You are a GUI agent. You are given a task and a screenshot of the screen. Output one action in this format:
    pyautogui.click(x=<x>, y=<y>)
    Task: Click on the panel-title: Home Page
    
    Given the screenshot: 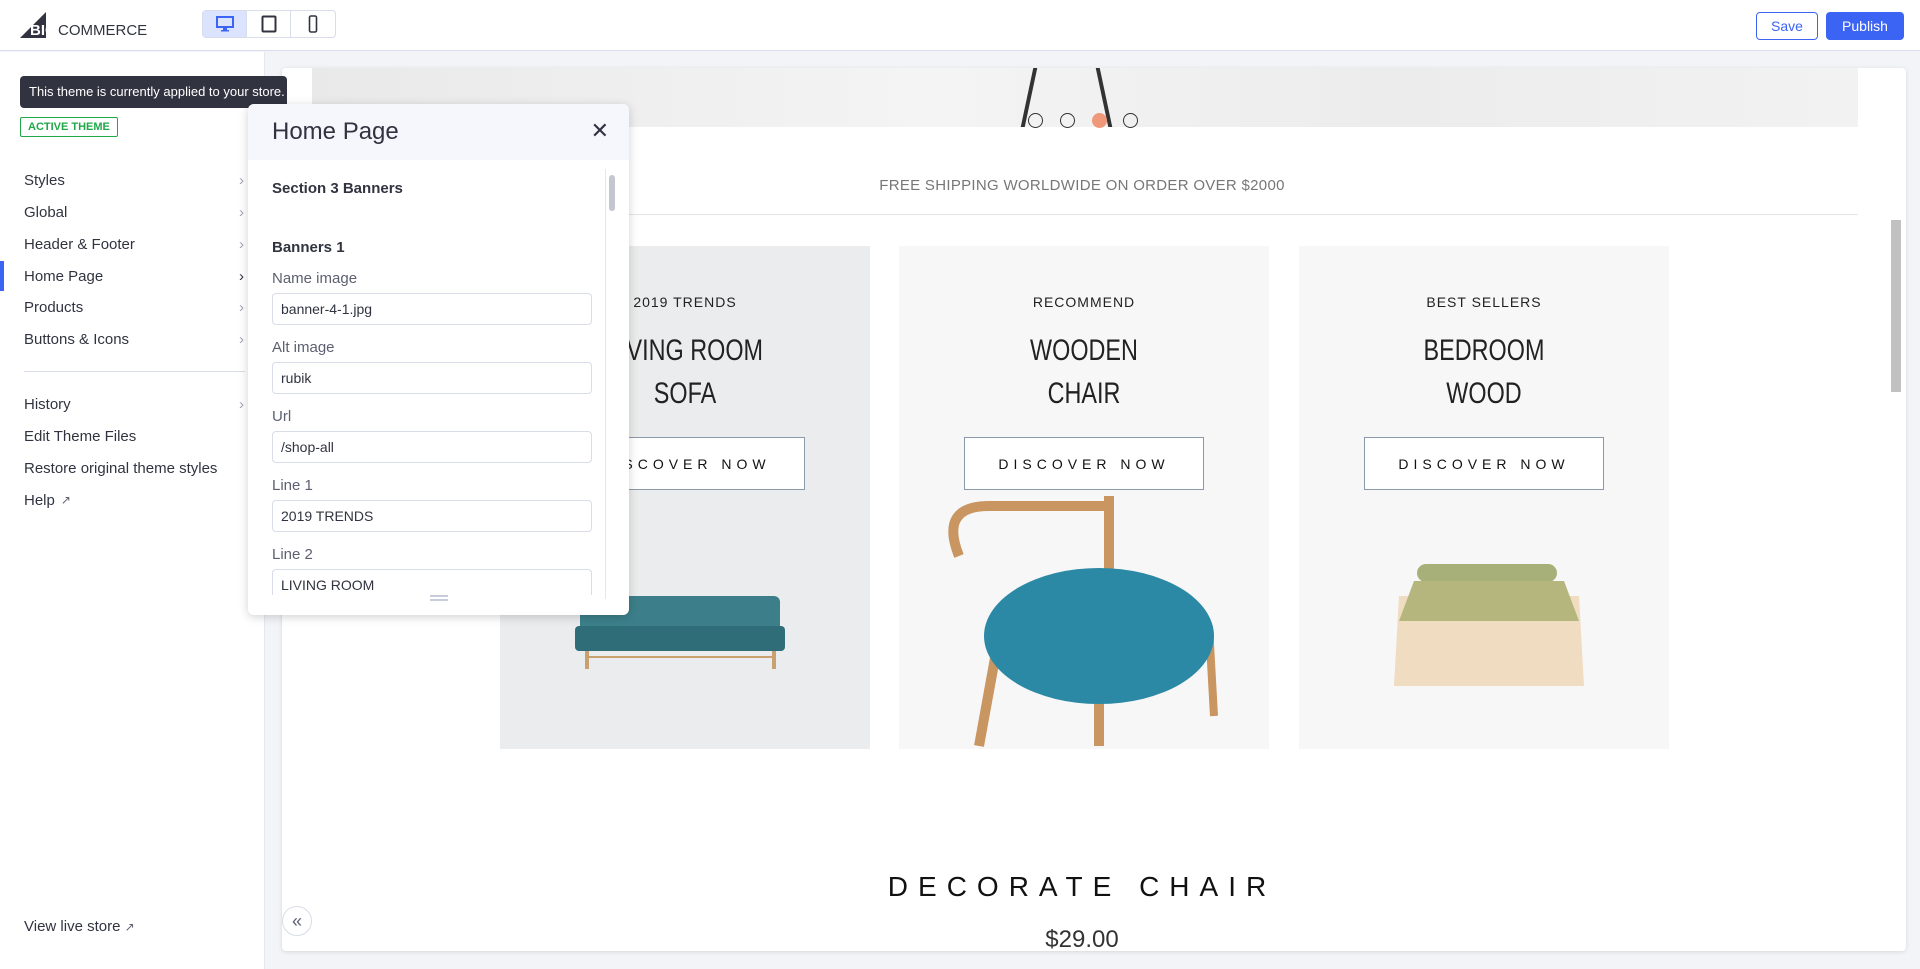 What is the action you would take?
    pyautogui.click(x=335, y=131)
    